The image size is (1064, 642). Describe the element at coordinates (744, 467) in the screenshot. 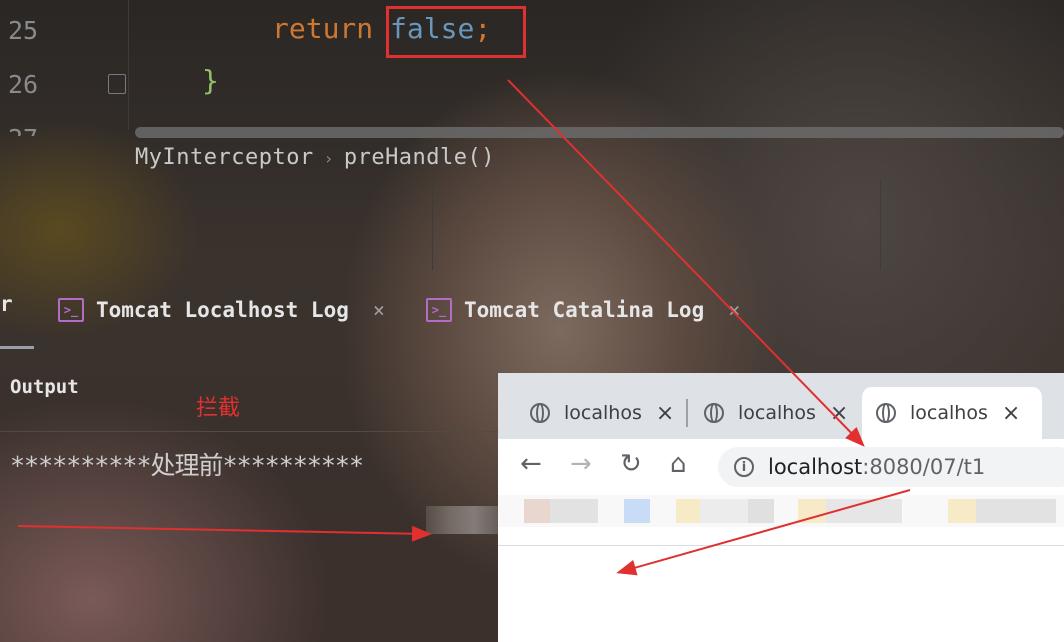

I see `info-icon: i` at that location.